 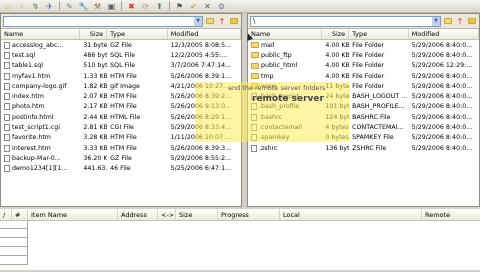 What do you see at coordinates (97, 6) in the screenshot?
I see `tools-icon: ⚒` at bounding box center [97, 6].